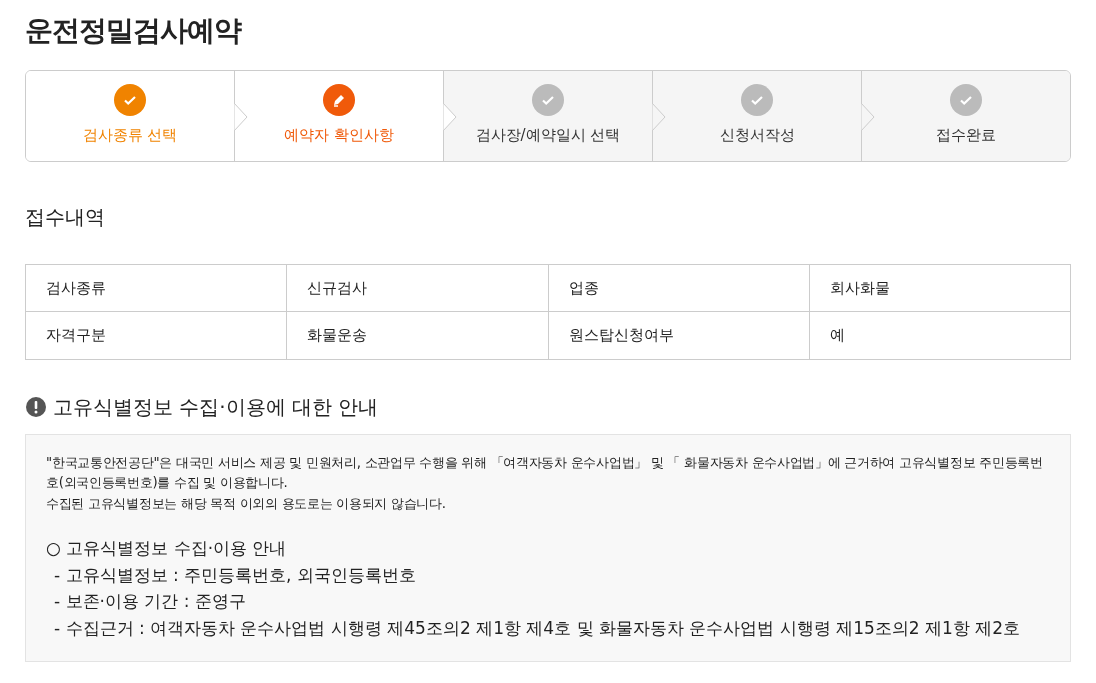 This screenshot has height=683, width=1096. What do you see at coordinates (156, 288) in the screenshot?
I see `table-cell: 검사종류` at bounding box center [156, 288].